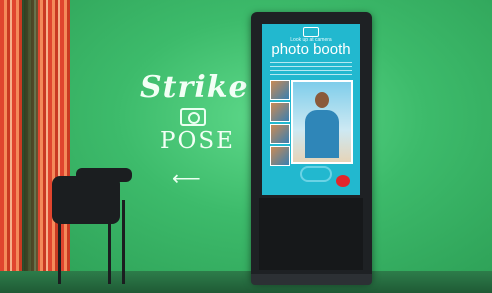 Image resolution: width=492 pixels, height=293 pixels. Describe the element at coordinates (194, 87) in the screenshot. I see `wall-strike-text: Strike` at that location.